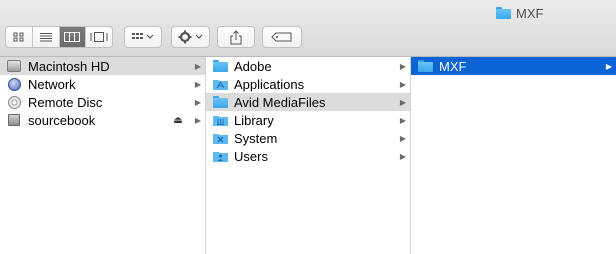 The height and width of the screenshot is (254, 616). I want to click on item-label: System, so click(256, 138).